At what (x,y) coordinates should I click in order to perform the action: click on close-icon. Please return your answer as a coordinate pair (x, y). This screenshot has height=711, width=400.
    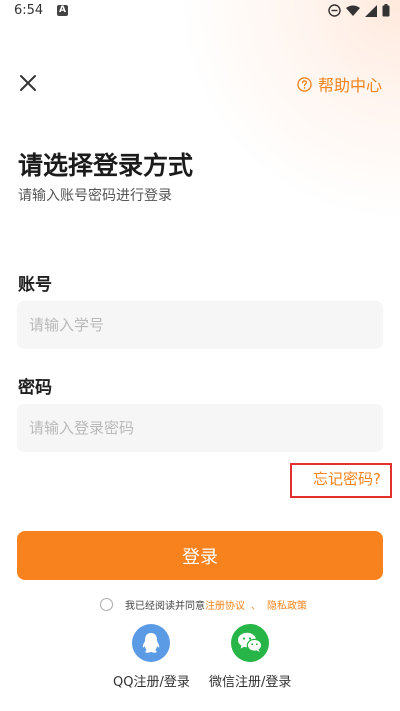
    Looking at the image, I should click on (28, 83).